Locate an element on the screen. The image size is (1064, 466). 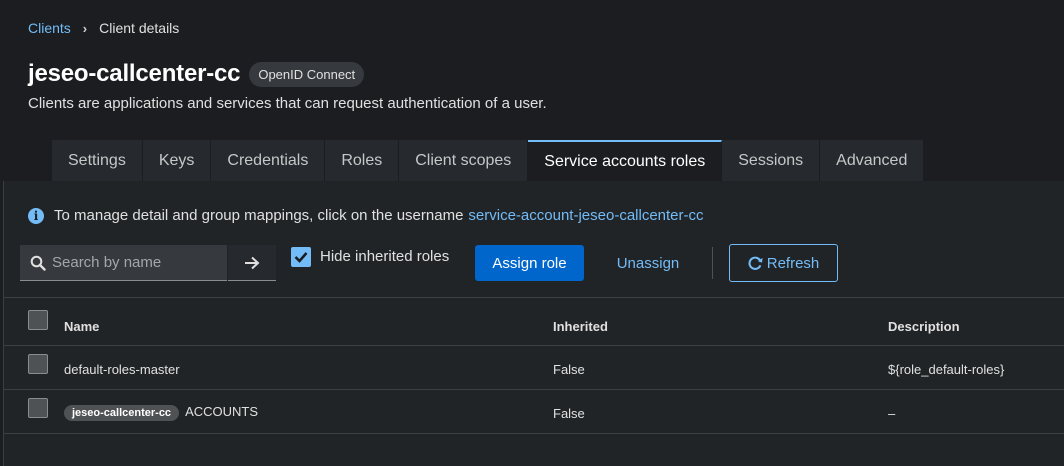
info-icon: i is located at coordinates (36, 215).